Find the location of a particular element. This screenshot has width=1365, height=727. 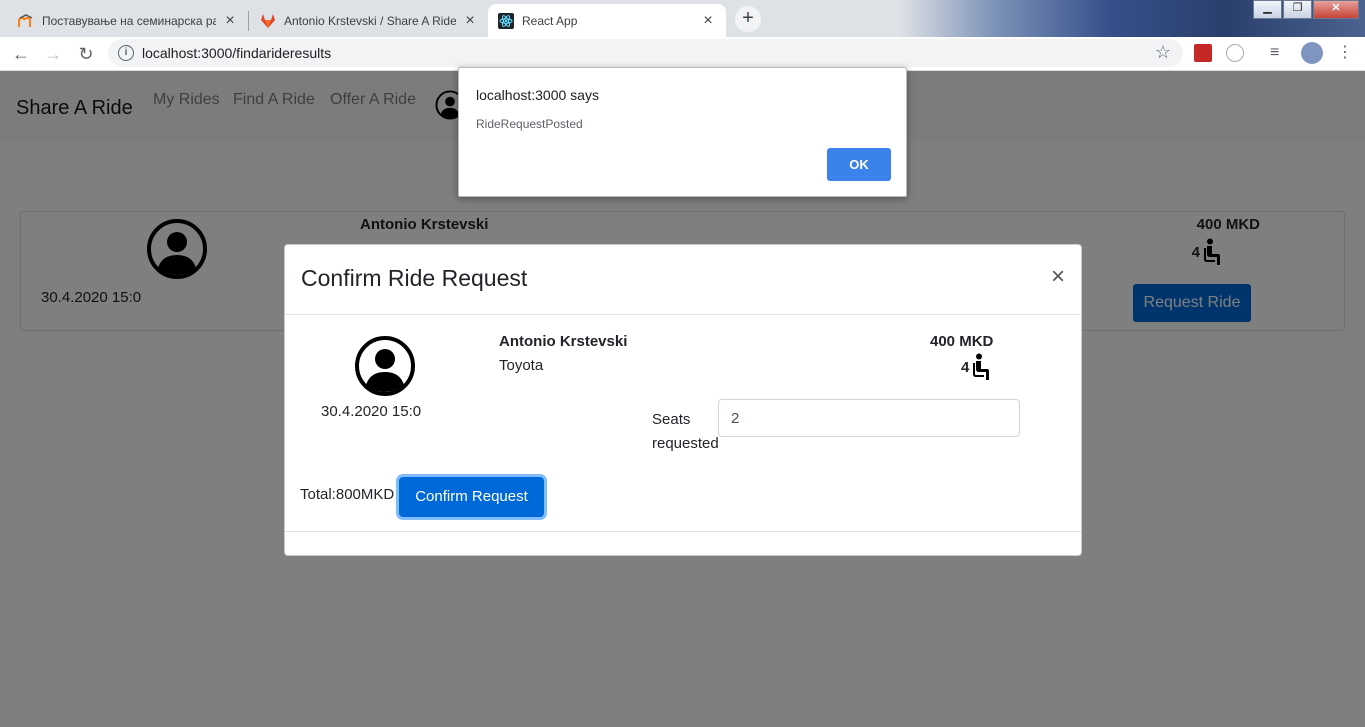

available-seats: 4 is located at coordinates (978, 367).